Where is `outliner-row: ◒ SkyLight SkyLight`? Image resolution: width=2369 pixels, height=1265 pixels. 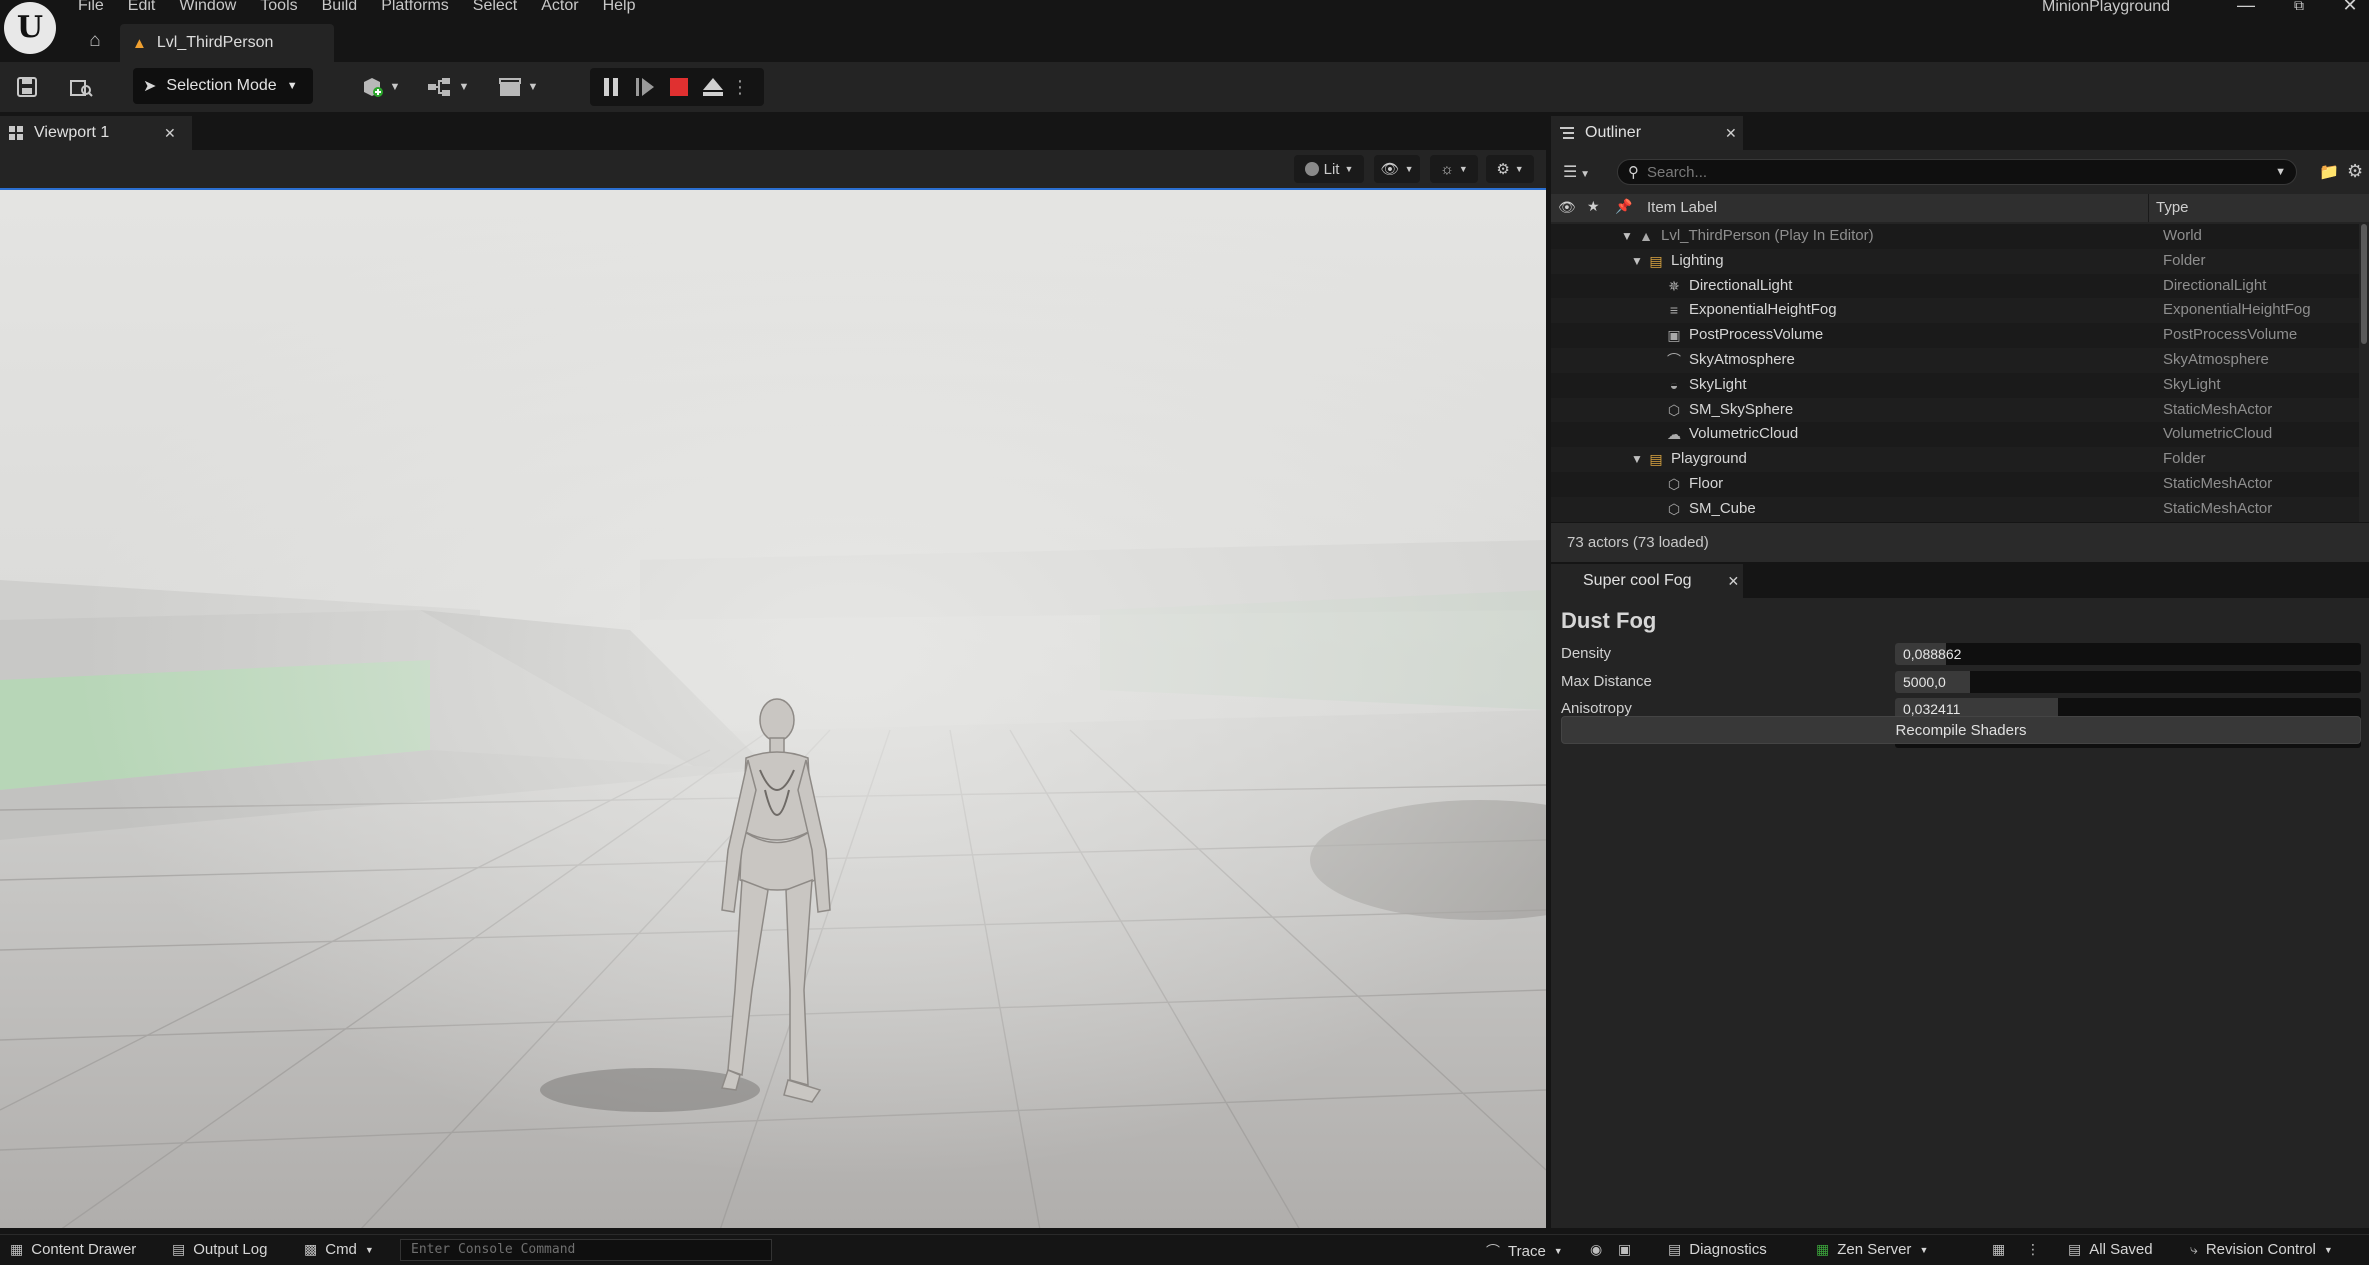 outliner-row: ◒ SkyLight SkyLight is located at coordinates (1955, 385).